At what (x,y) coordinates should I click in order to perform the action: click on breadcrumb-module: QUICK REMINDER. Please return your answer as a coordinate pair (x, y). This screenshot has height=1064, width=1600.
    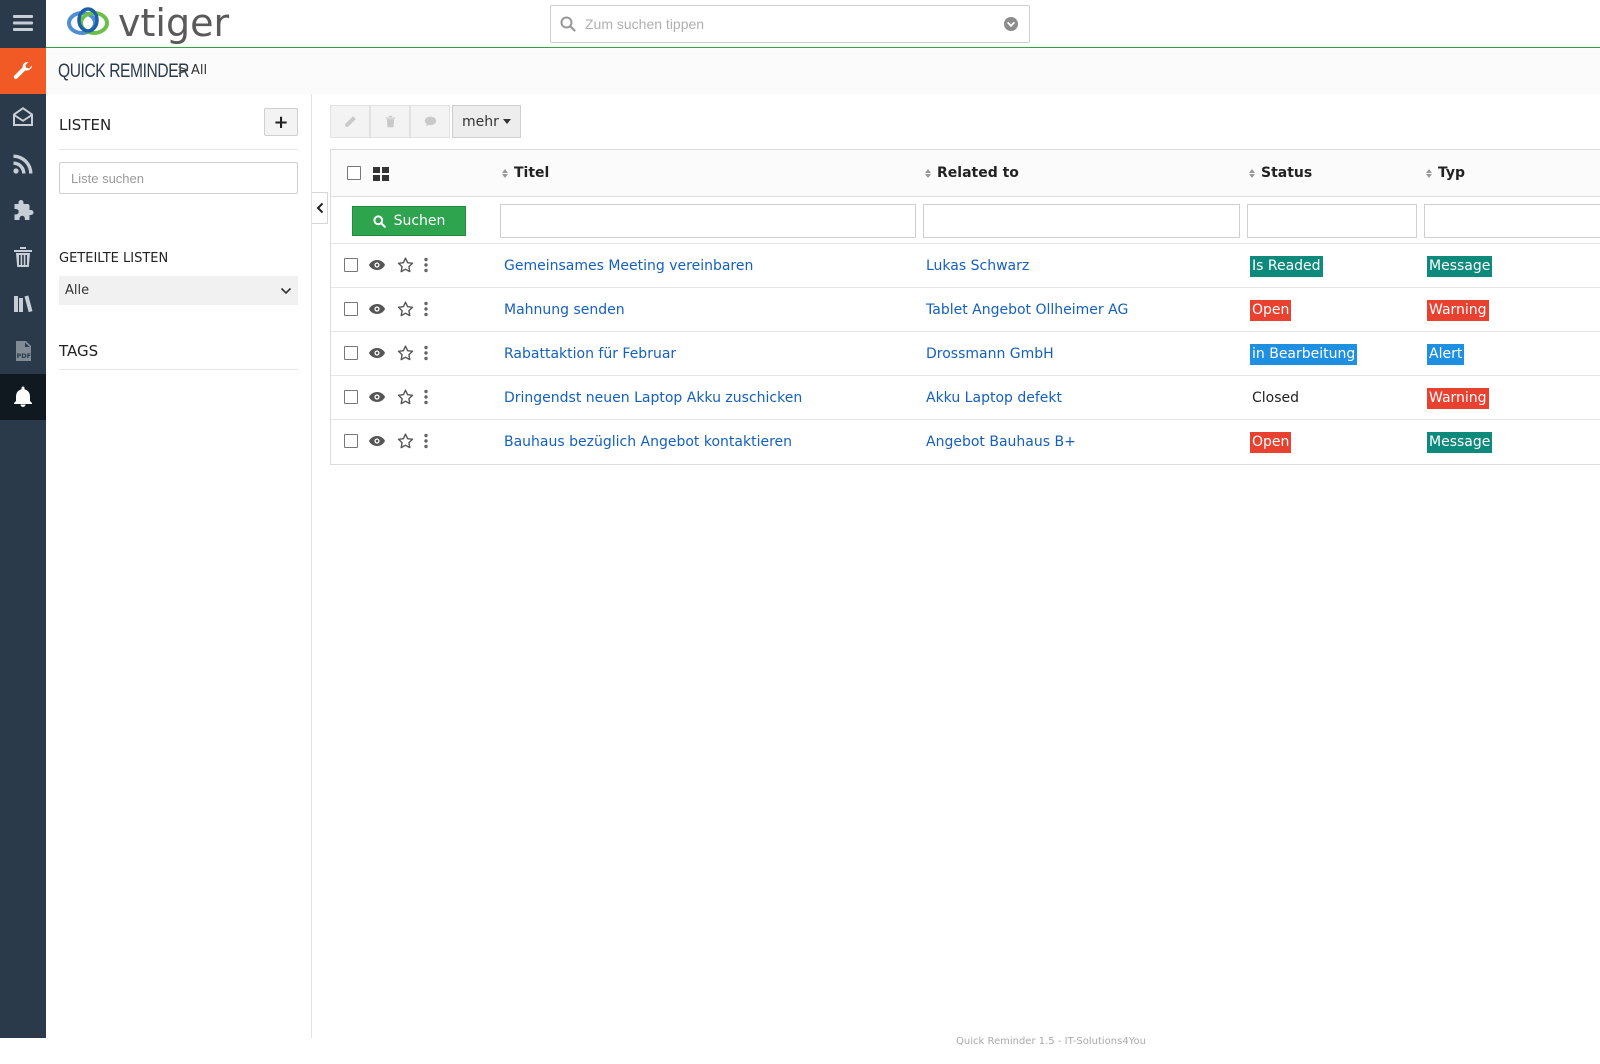
    Looking at the image, I should click on (123, 72).